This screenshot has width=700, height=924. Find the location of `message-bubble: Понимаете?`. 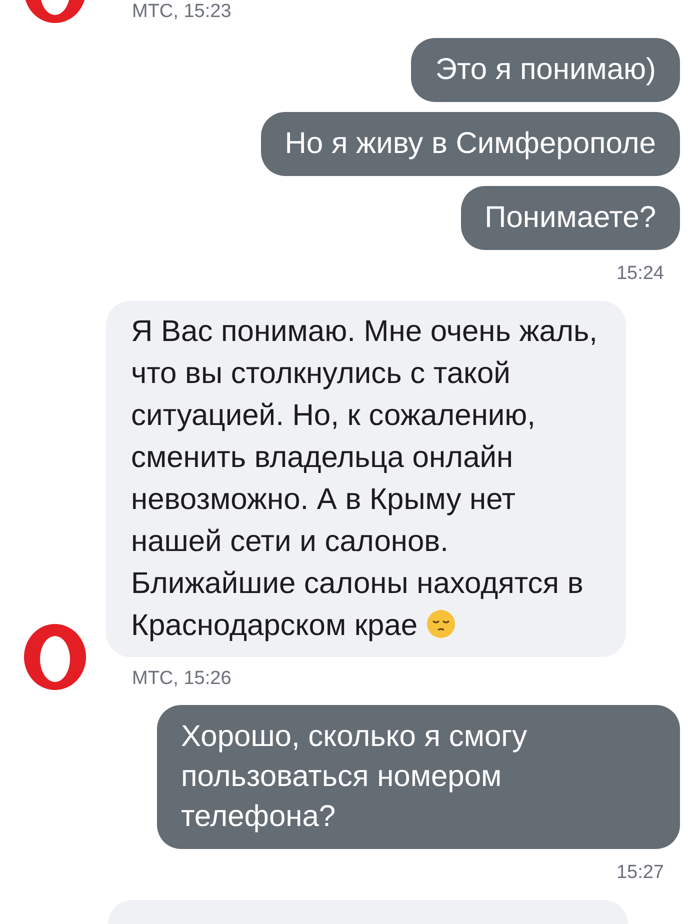

message-bubble: Понимаете? is located at coordinates (570, 218).